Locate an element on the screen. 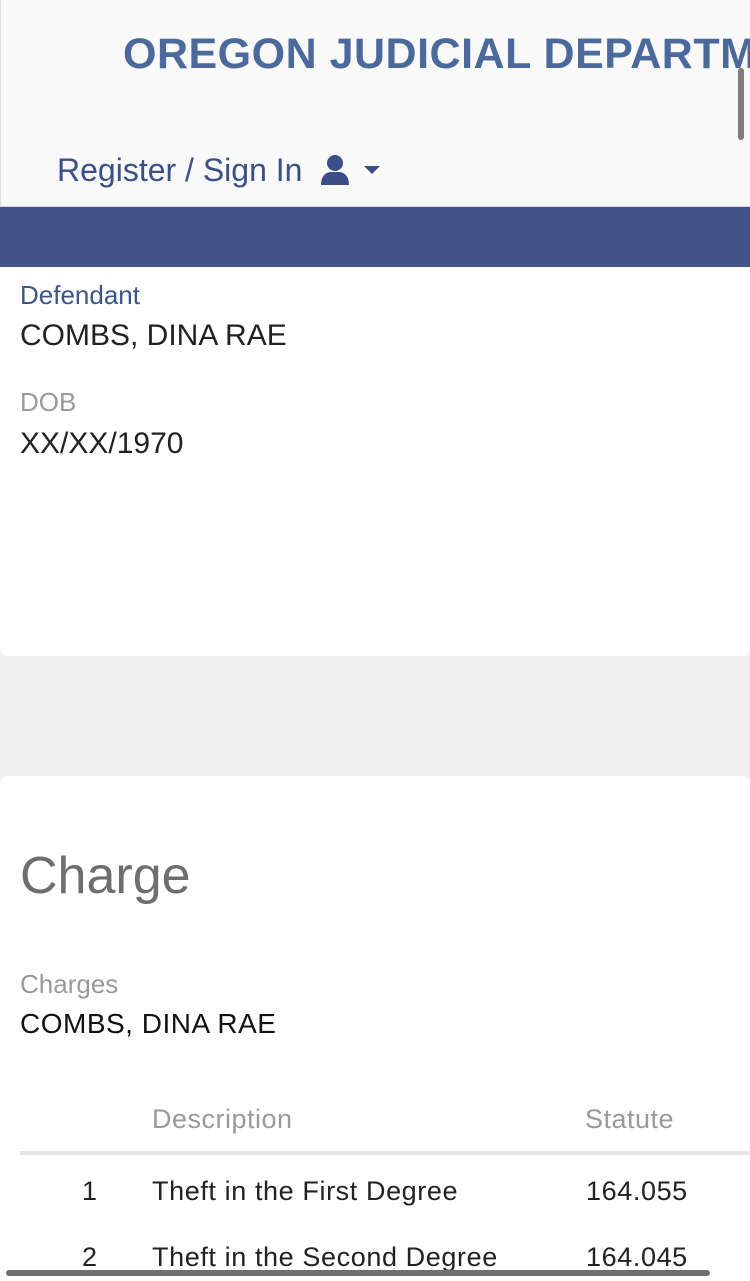 The width and height of the screenshot is (750, 1281). charge-description: Theft in the First Degree is located at coordinates (305, 1191).